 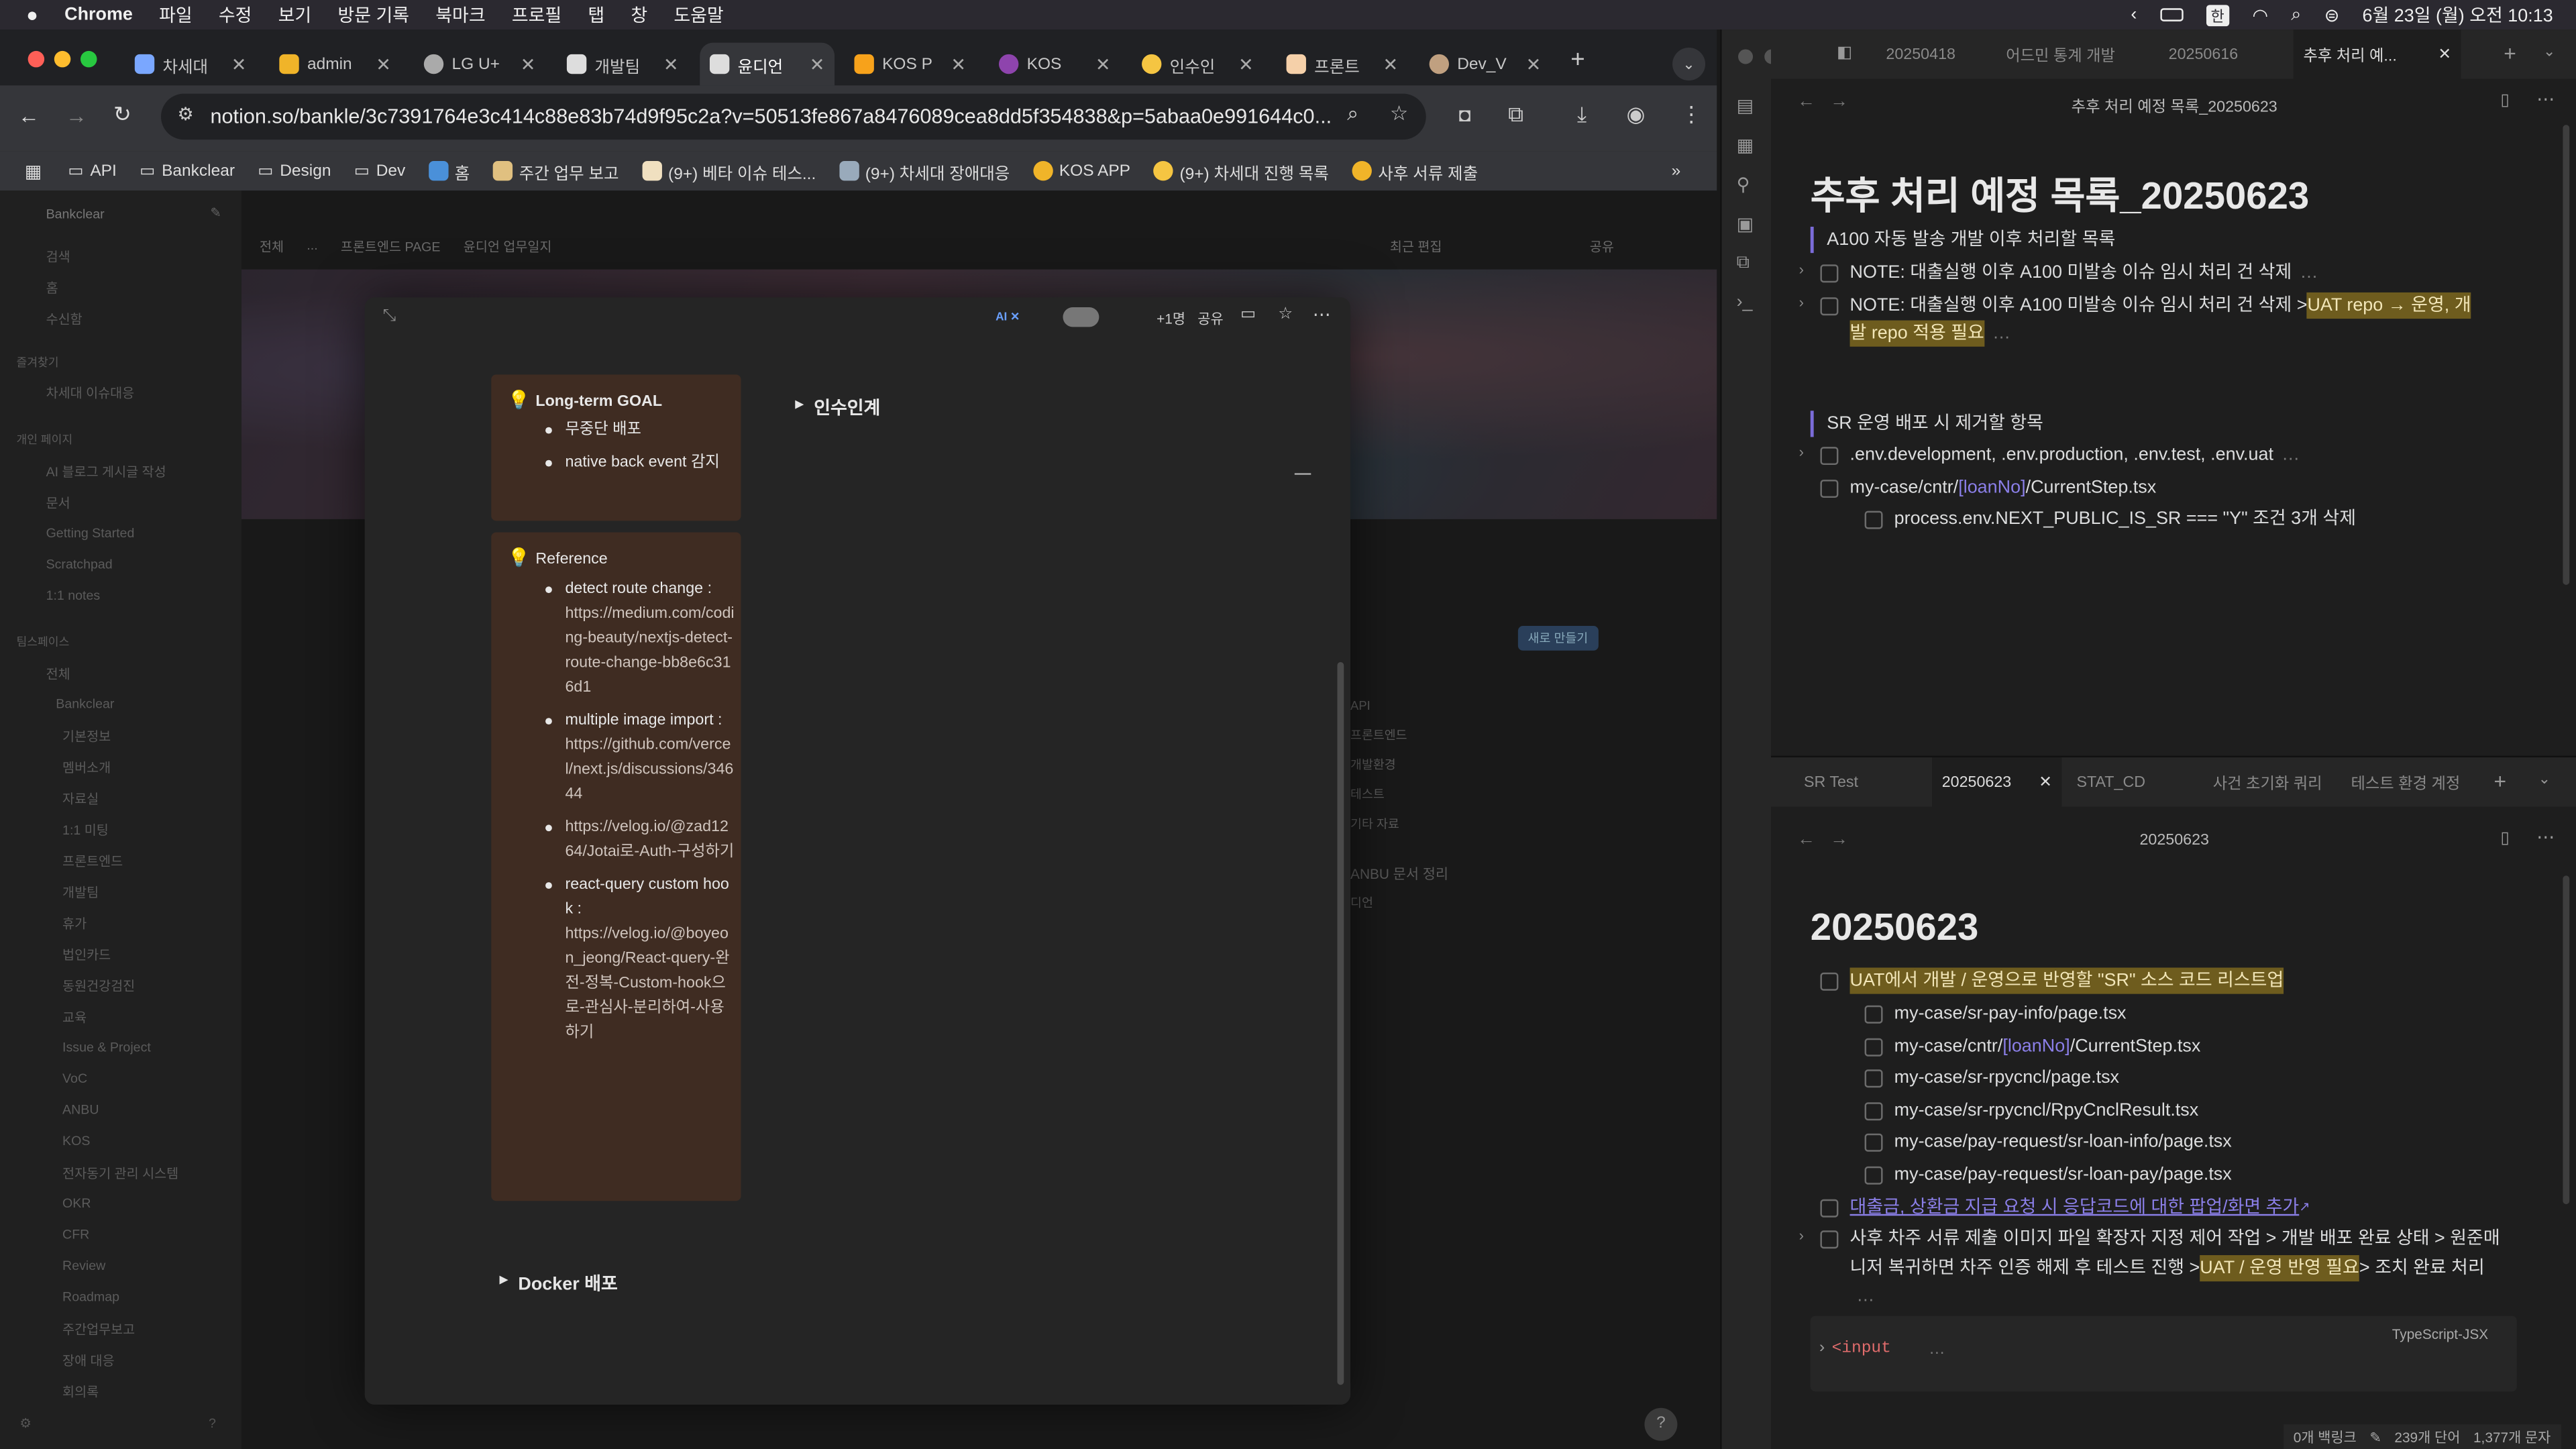 I want to click on edit-mode-icon: ✎, so click(x=2375, y=1437).